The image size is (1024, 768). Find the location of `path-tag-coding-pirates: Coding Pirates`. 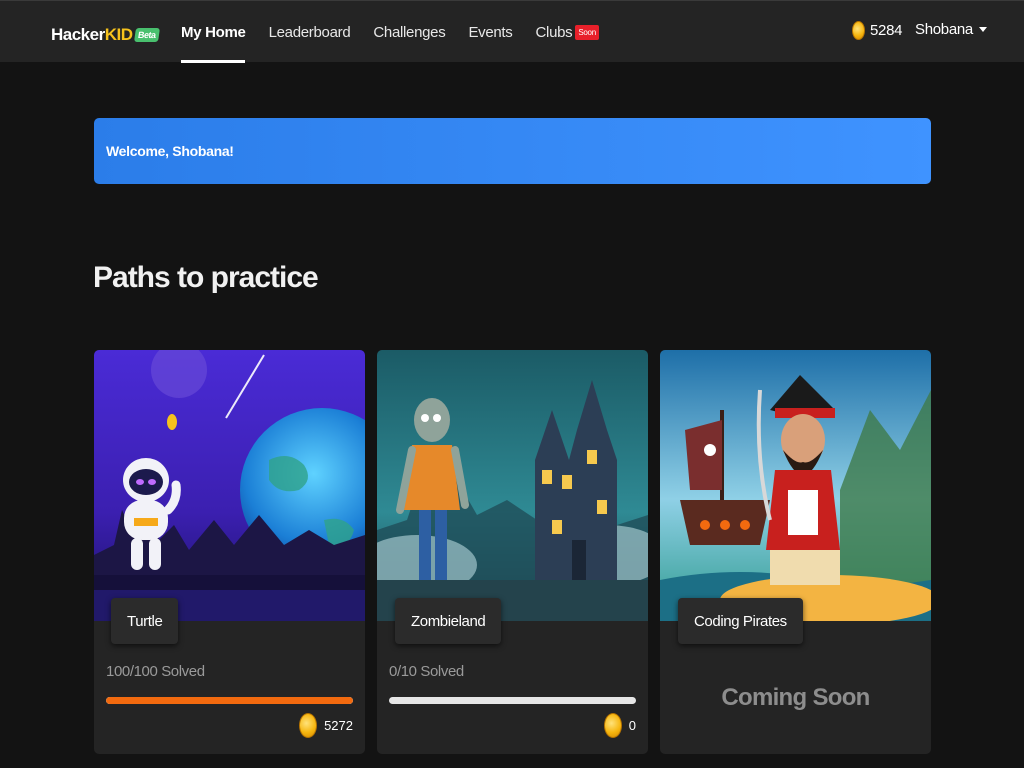

path-tag-coding-pirates: Coding Pirates is located at coordinates (740, 621).